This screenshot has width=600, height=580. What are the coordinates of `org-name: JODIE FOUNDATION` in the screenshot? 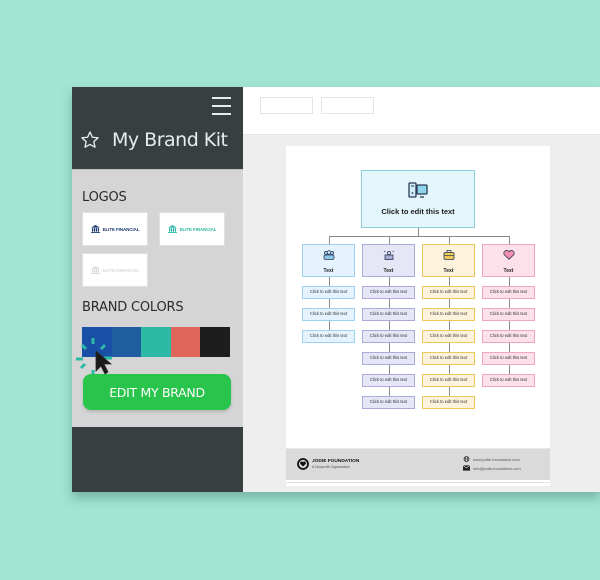 It's located at (336, 461).